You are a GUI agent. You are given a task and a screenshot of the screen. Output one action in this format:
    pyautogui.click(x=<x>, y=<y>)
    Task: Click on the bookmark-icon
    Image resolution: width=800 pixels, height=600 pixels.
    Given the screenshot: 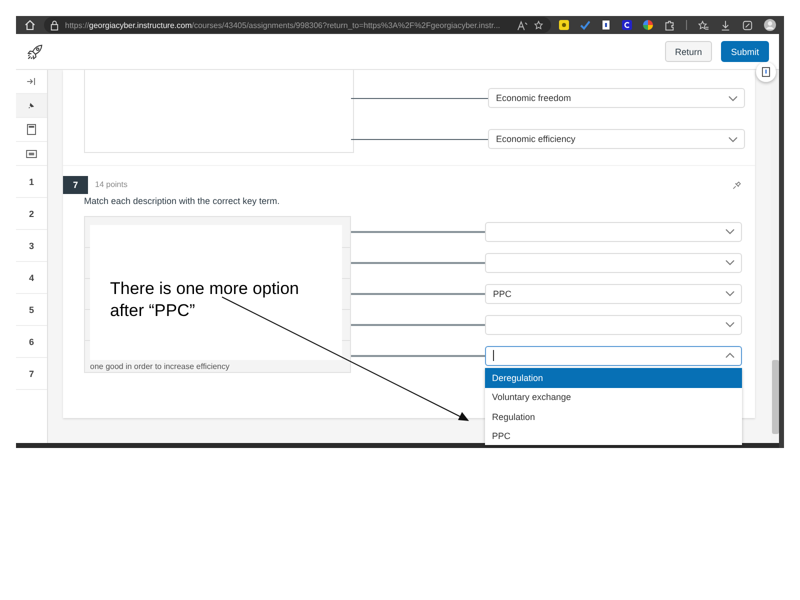 What is the action you would take?
    pyautogui.click(x=766, y=72)
    